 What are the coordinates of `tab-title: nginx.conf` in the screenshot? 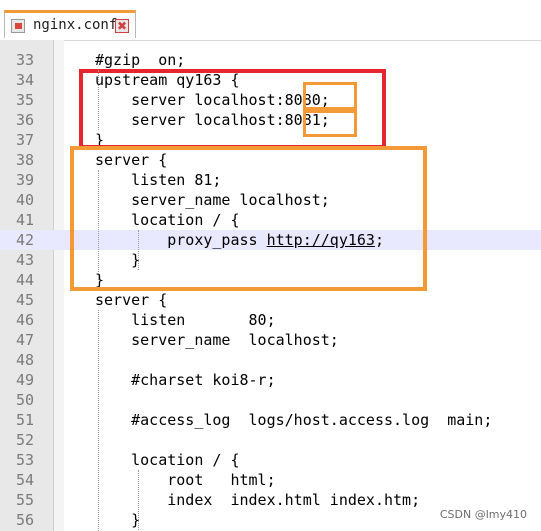 It's located at (75, 25).